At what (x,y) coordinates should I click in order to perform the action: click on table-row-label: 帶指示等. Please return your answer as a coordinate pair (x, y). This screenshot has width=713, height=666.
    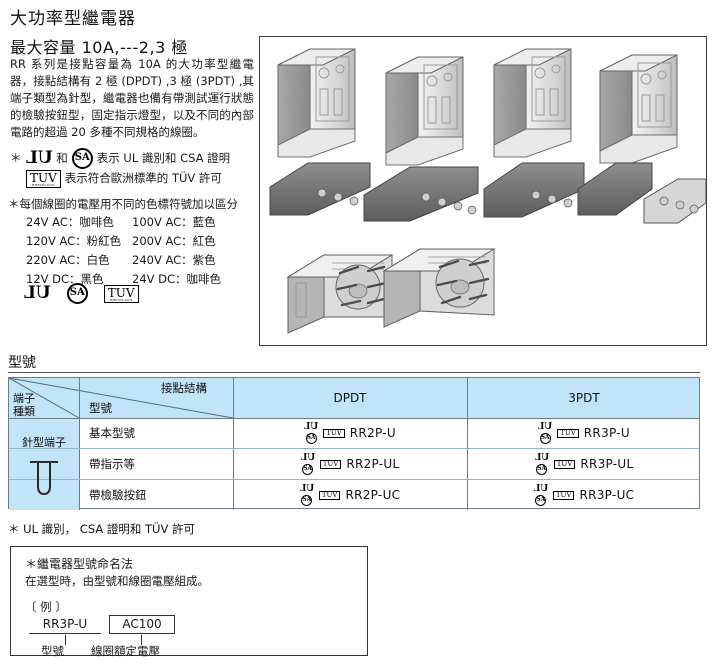
    Looking at the image, I should click on (112, 464).